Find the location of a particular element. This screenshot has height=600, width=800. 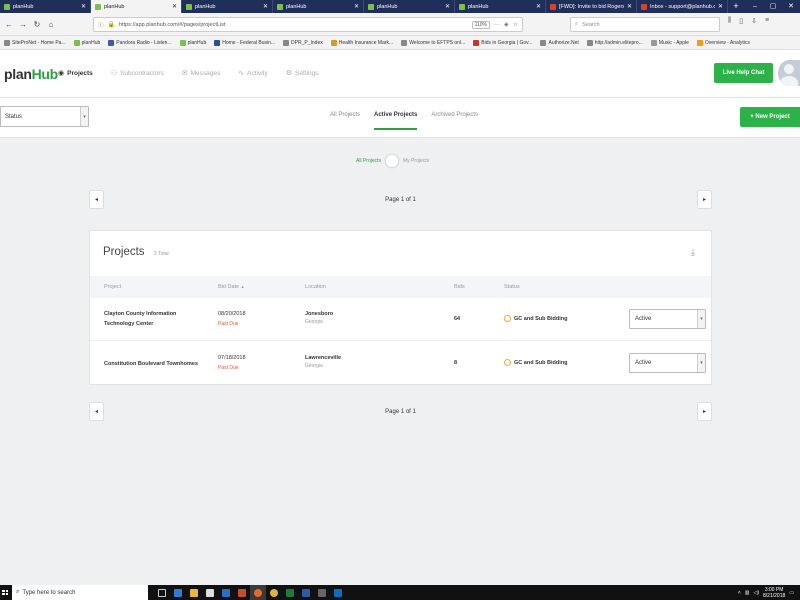

firefox-icon is located at coordinates (258, 592).